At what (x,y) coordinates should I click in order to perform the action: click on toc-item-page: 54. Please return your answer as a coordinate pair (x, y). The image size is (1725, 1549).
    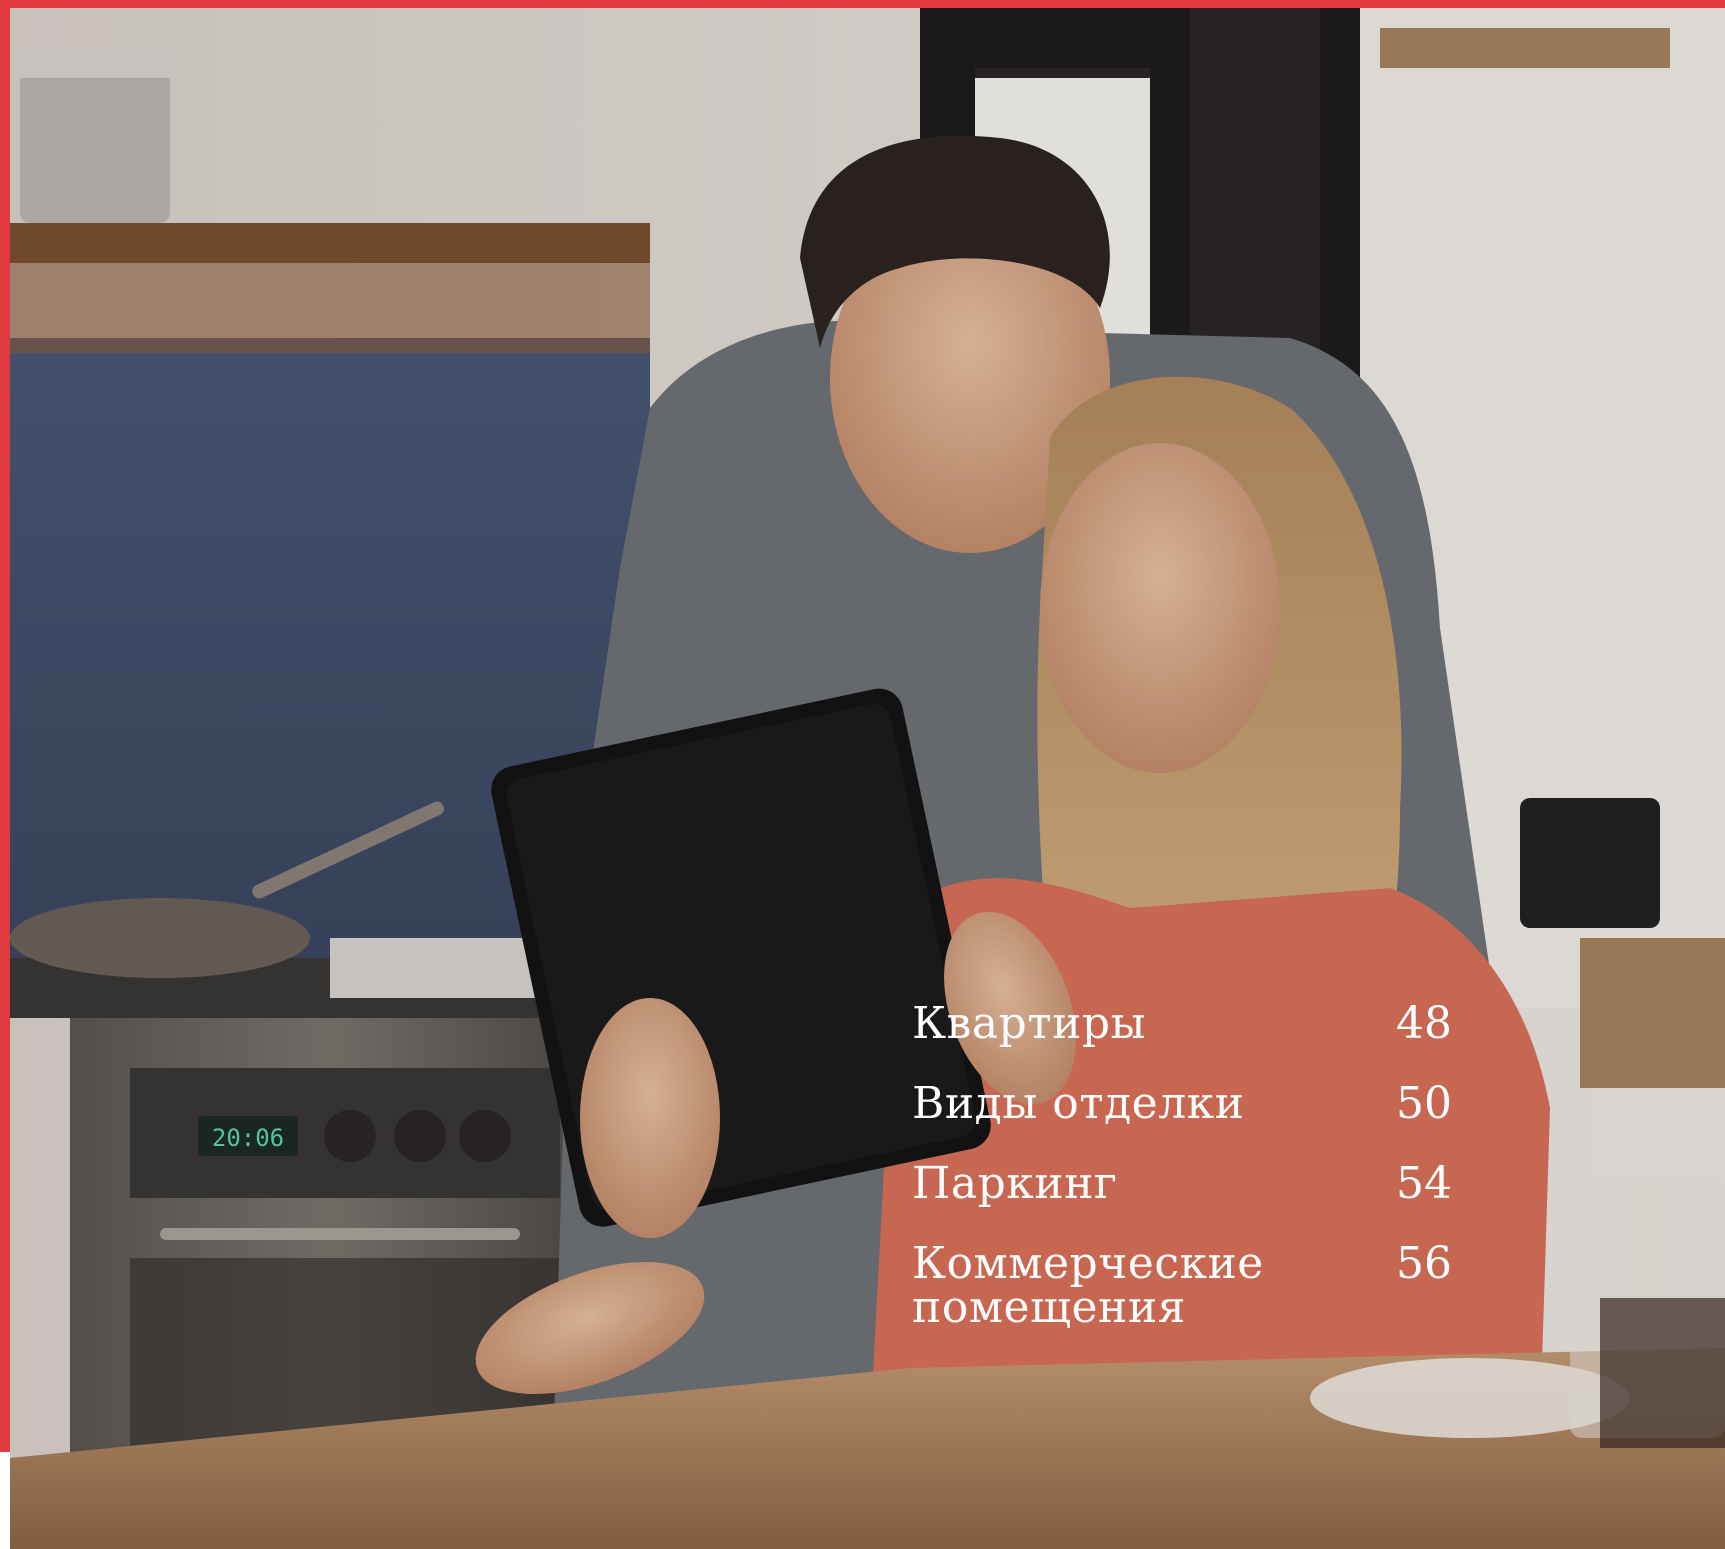
    Looking at the image, I should click on (1424, 1183).